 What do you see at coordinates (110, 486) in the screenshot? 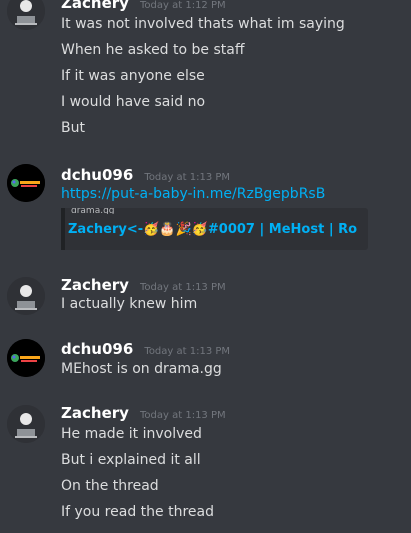
I see `message-text: On the thread` at bounding box center [110, 486].